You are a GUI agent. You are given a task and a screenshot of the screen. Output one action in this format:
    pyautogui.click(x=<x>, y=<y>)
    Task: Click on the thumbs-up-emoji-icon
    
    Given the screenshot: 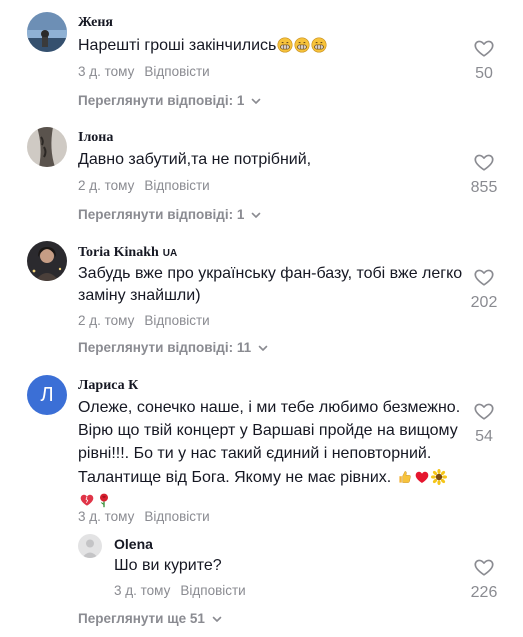 What is the action you would take?
    pyautogui.click(x=405, y=477)
    